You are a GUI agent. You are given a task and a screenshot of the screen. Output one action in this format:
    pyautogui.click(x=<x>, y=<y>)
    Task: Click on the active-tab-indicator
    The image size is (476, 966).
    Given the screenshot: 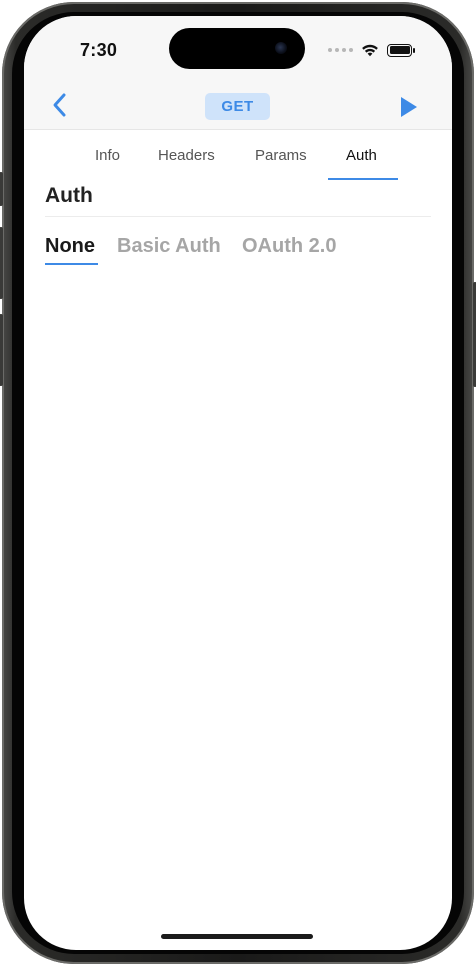 What is the action you would take?
    pyautogui.click(x=363, y=179)
    